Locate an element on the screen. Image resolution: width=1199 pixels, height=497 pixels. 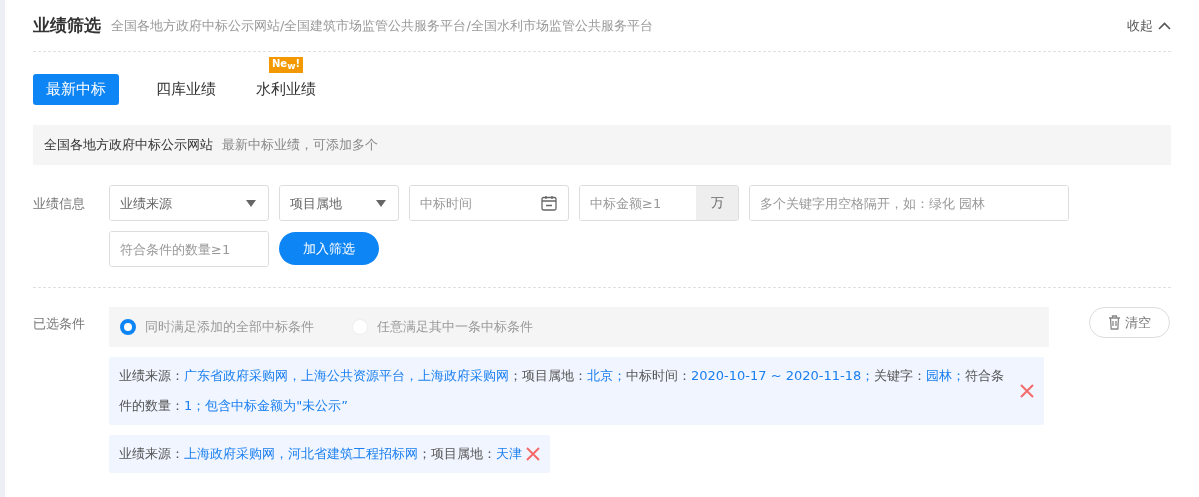
source-name: 全国各地方政府中标公示网站 is located at coordinates (128, 145).